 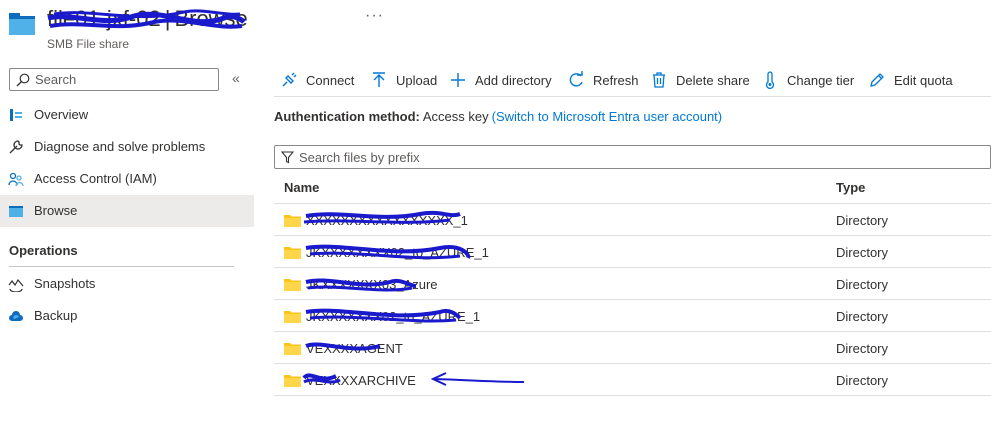 What do you see at coordinates (417, 80) in the screenshot?
I see `upload-label: Upload` at bounding box center [417, 80].